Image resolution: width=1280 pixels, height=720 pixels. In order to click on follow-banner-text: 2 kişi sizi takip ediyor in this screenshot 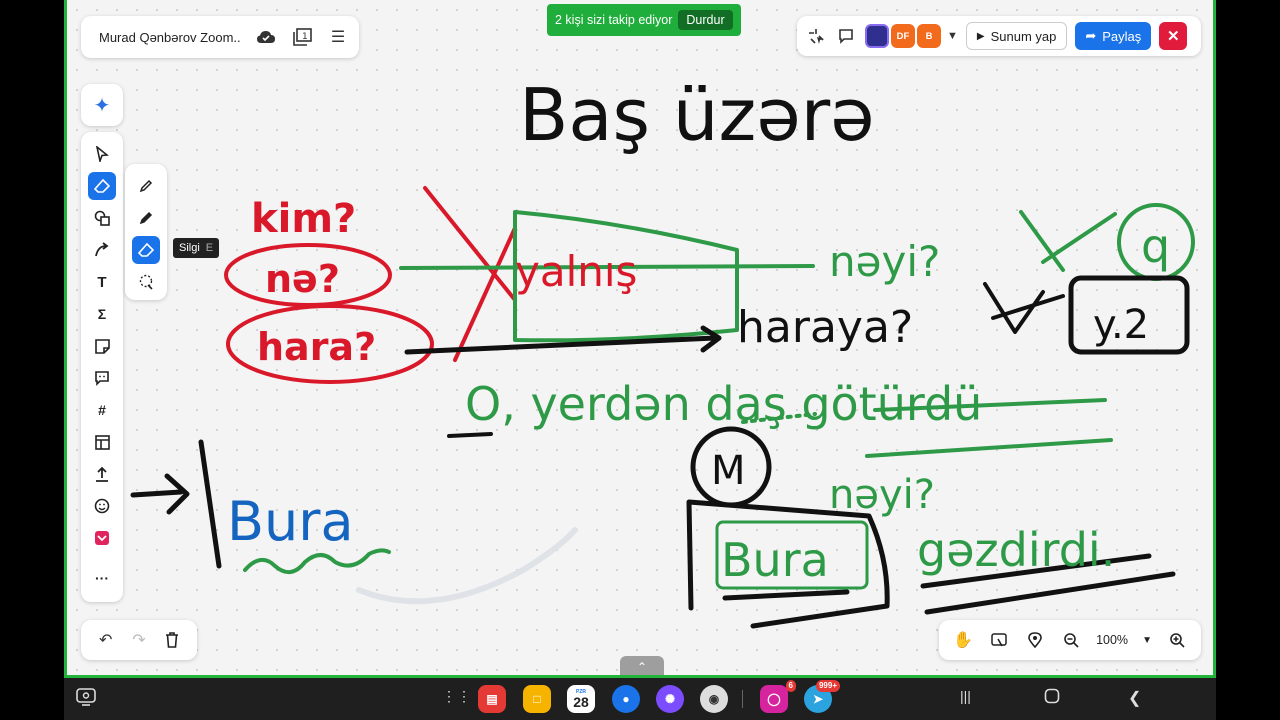, I will do `click(614, 20)`.